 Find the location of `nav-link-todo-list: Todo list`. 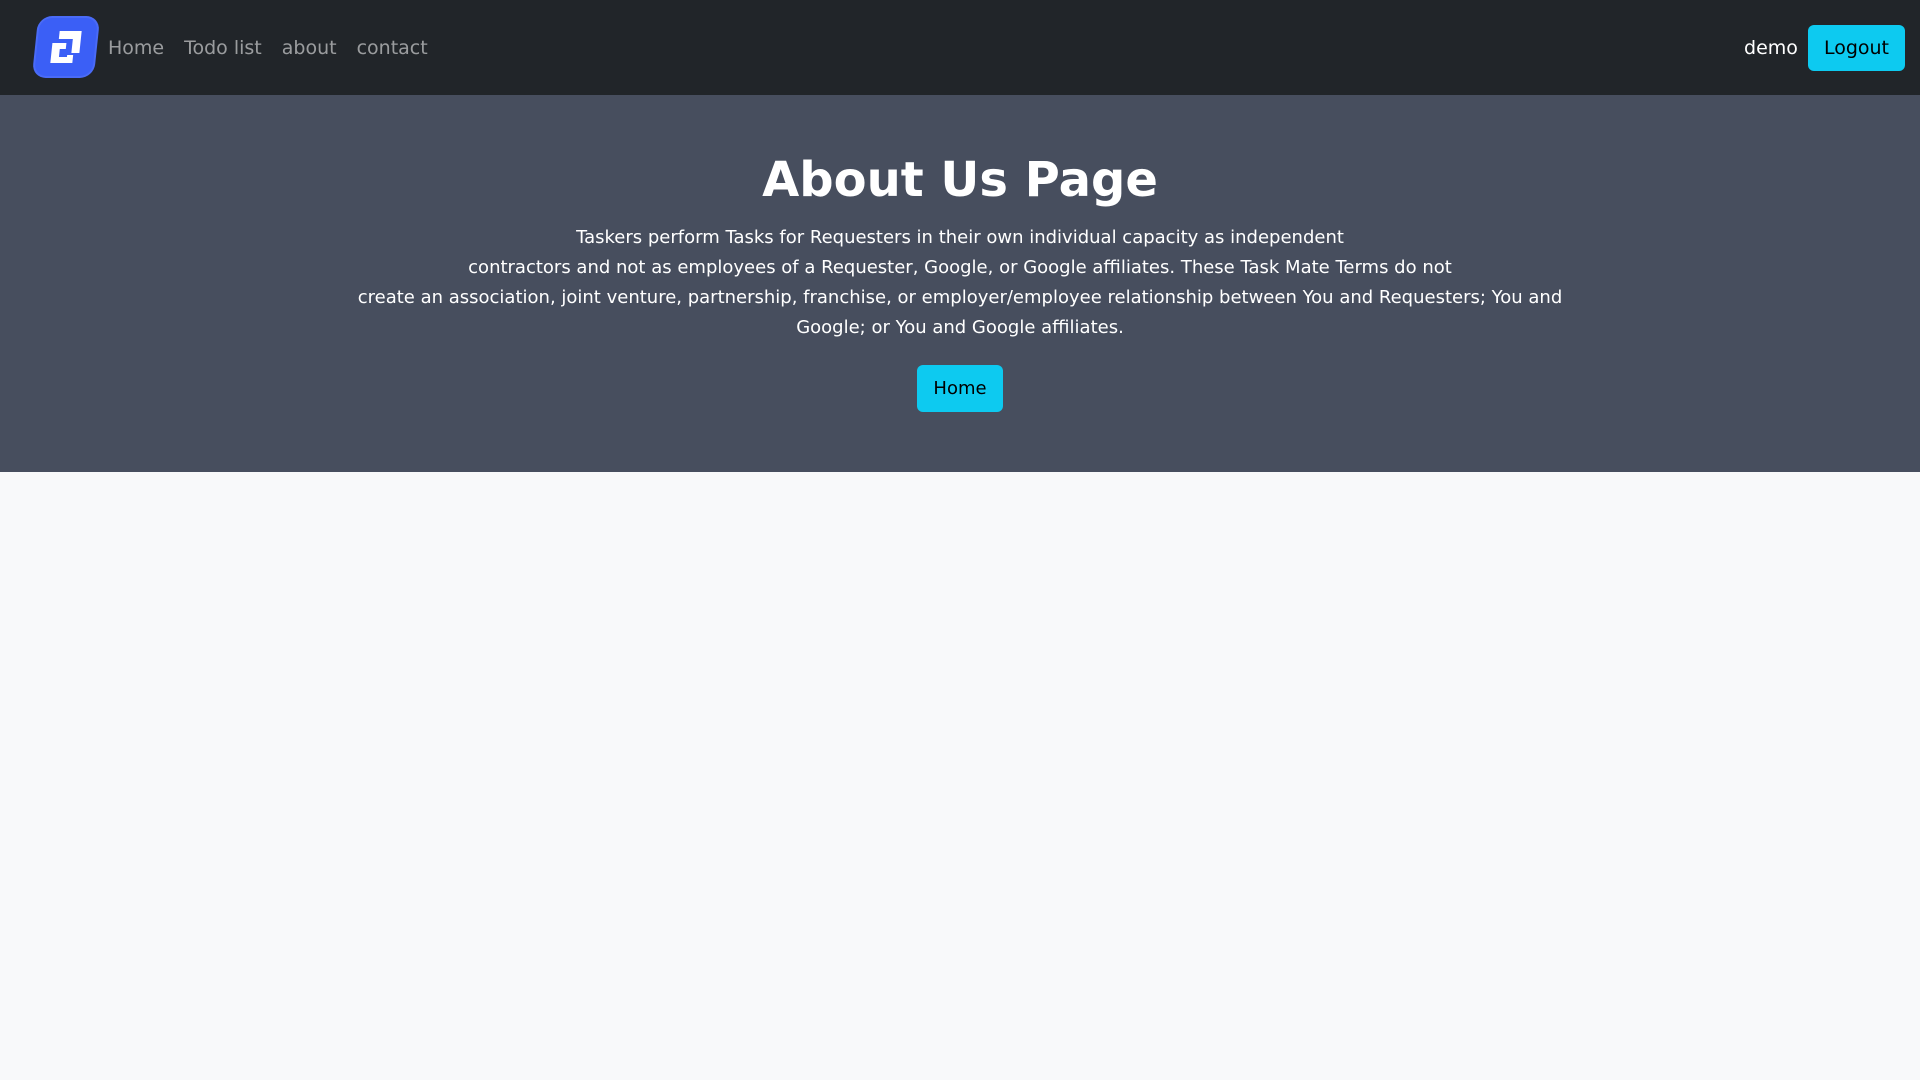

nav-link-todo-list: Todo list is located at coordinates (223, 48).